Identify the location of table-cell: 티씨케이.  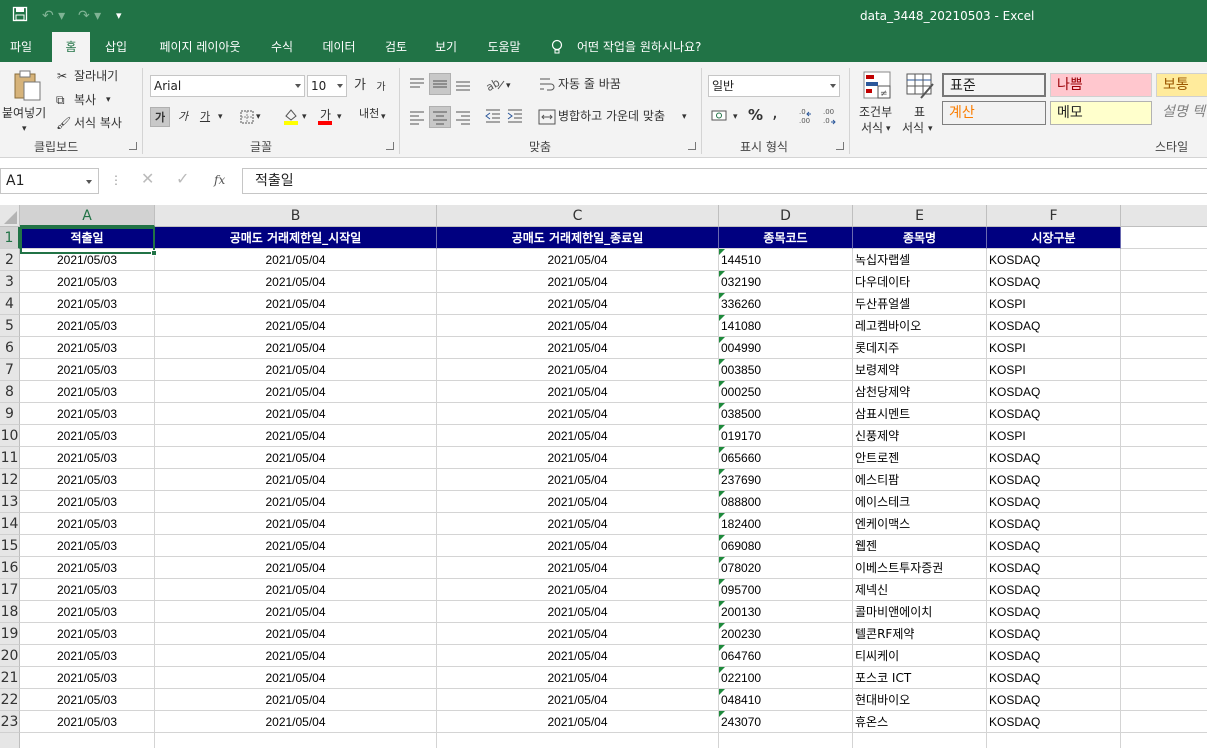
(920, 656).